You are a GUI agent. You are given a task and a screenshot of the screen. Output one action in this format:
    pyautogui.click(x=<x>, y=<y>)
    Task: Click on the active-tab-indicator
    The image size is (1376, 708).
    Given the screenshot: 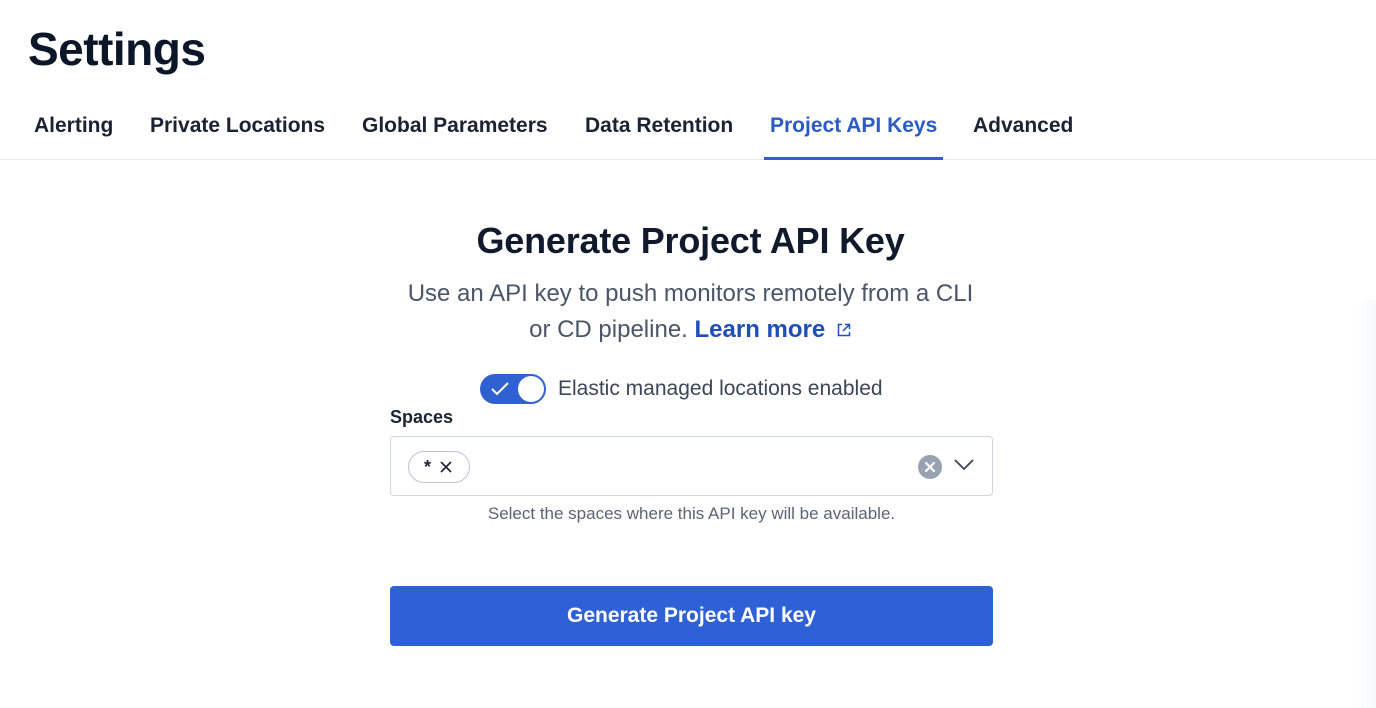 What is the action you would take?
    pyautogui.click(x=853, y=158)
    